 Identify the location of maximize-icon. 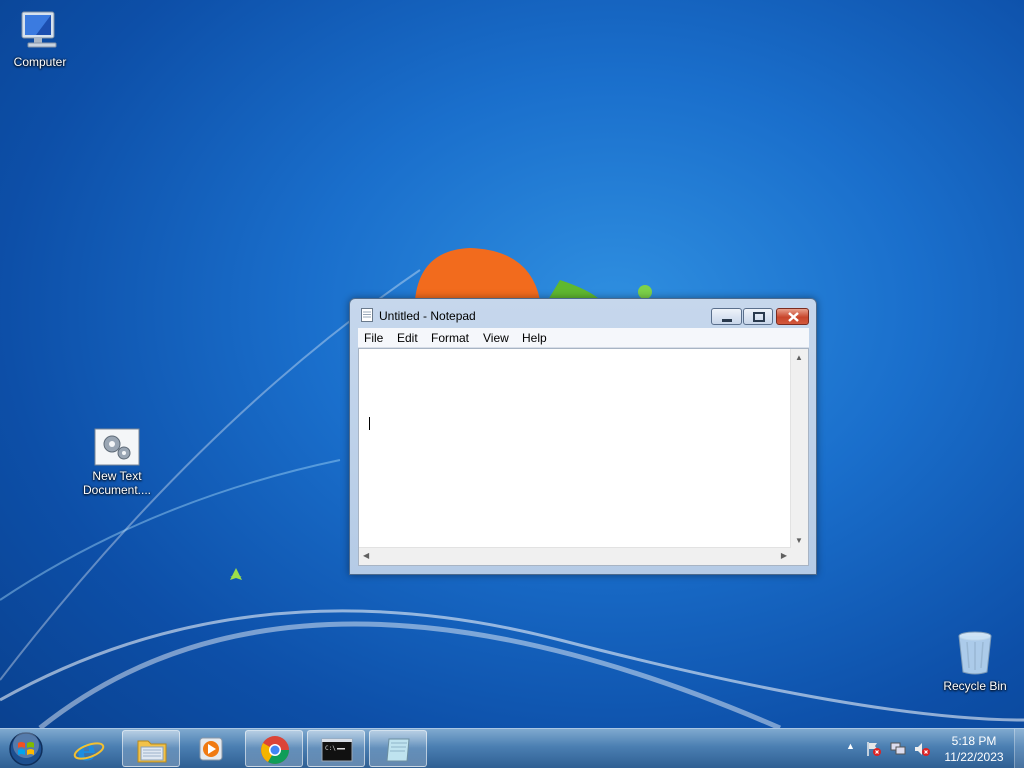
(759, 317).